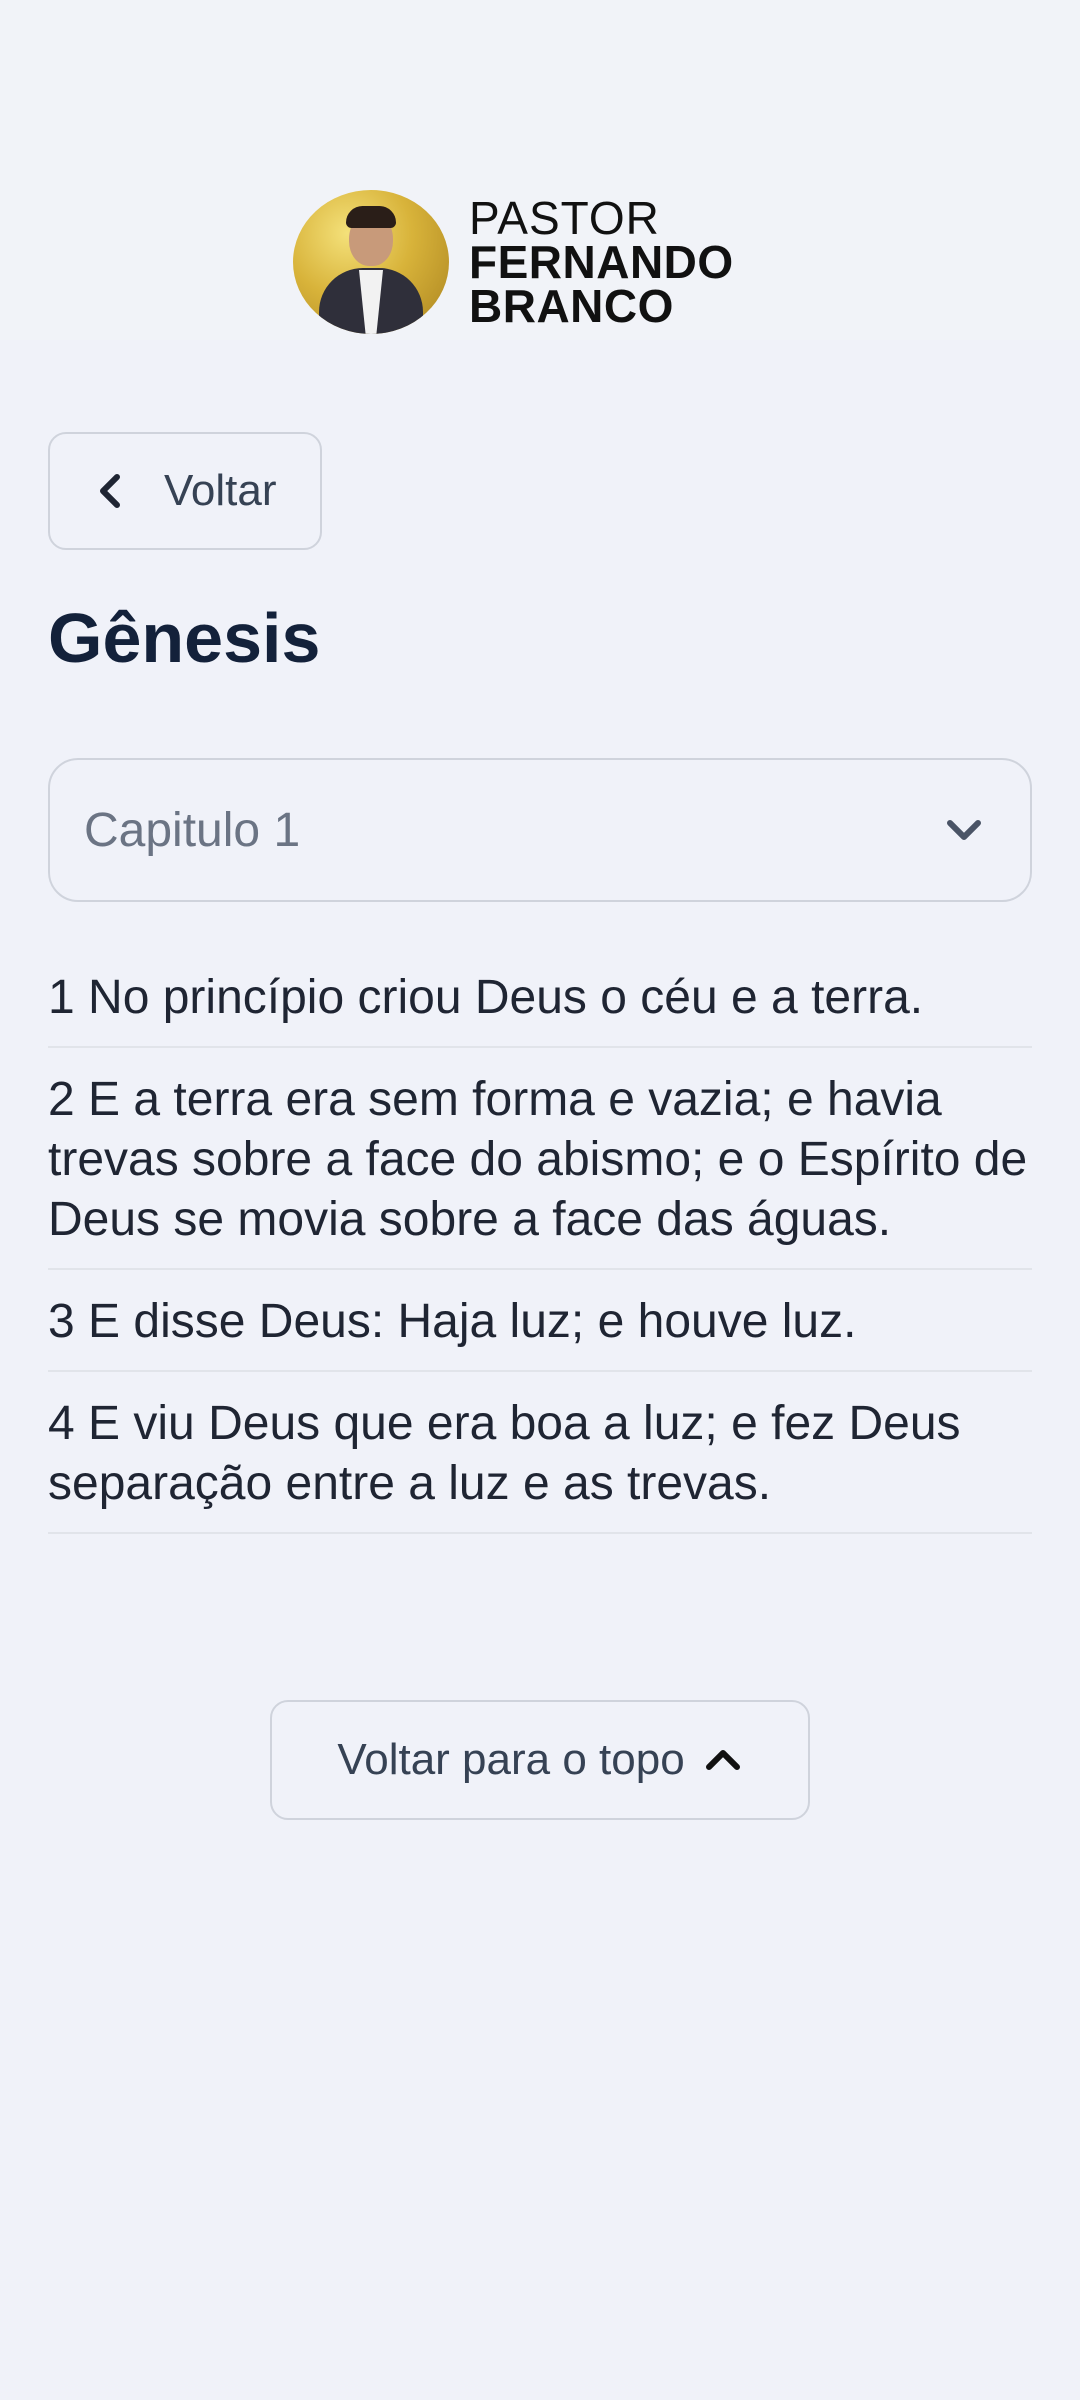  I want to click on back-button-label: Voltar, so click(220, 490).